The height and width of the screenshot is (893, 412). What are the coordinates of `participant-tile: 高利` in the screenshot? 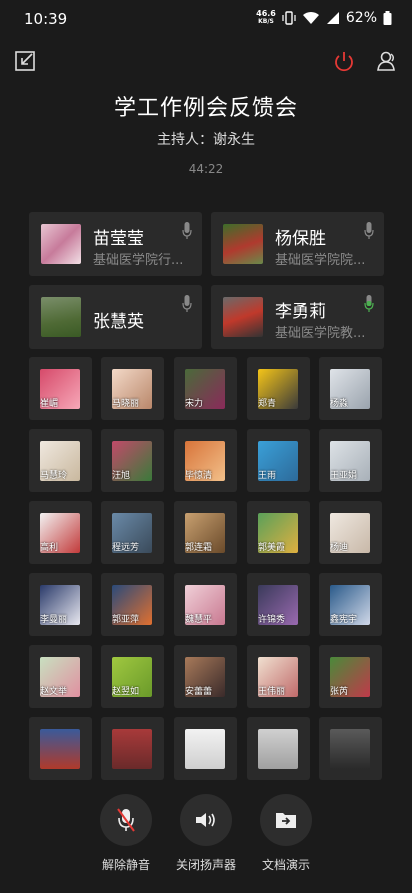 It's located at (60, 532).